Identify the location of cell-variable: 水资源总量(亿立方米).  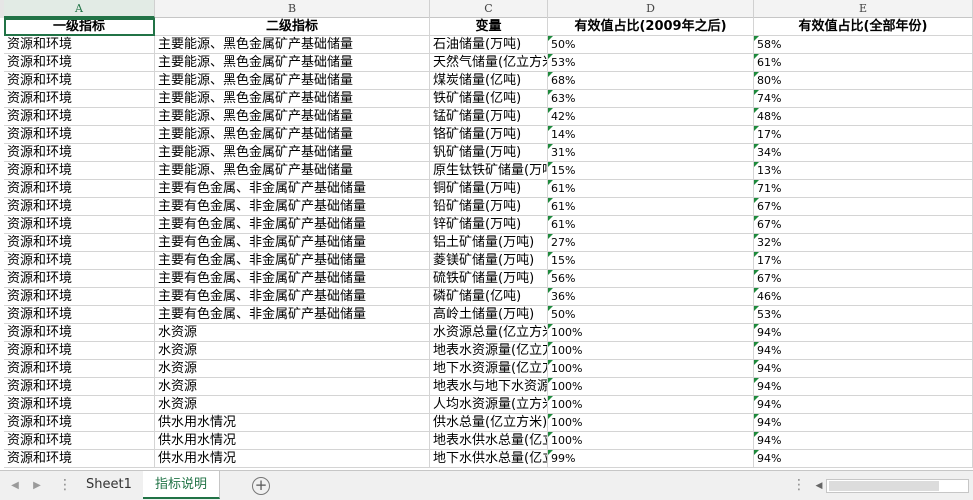
(489, 333).